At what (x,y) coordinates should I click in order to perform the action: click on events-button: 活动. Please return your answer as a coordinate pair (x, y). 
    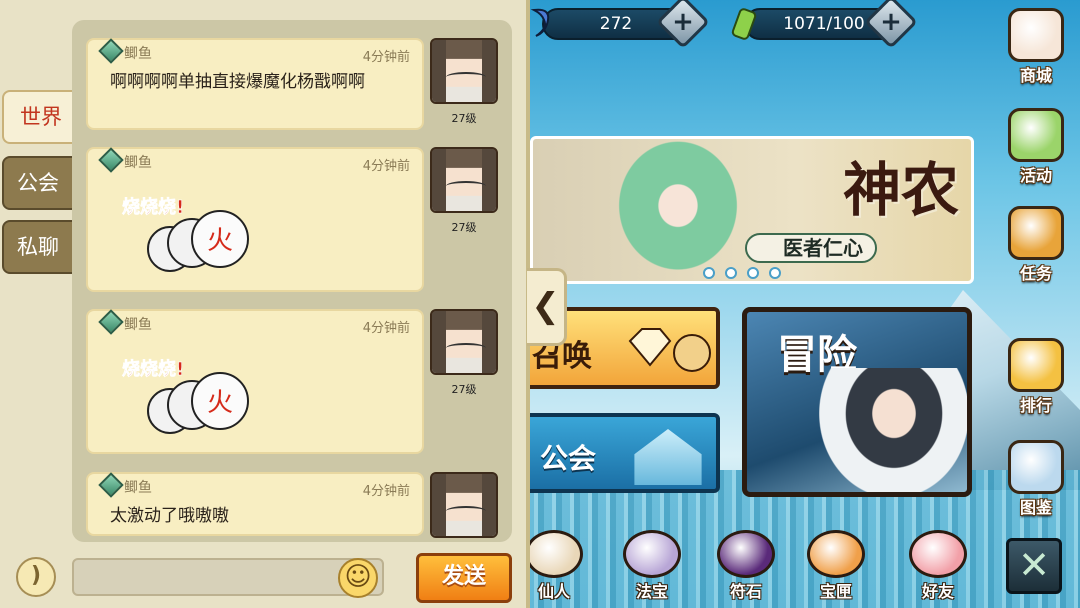
    Looking at the image, I should click on (1036, 149).